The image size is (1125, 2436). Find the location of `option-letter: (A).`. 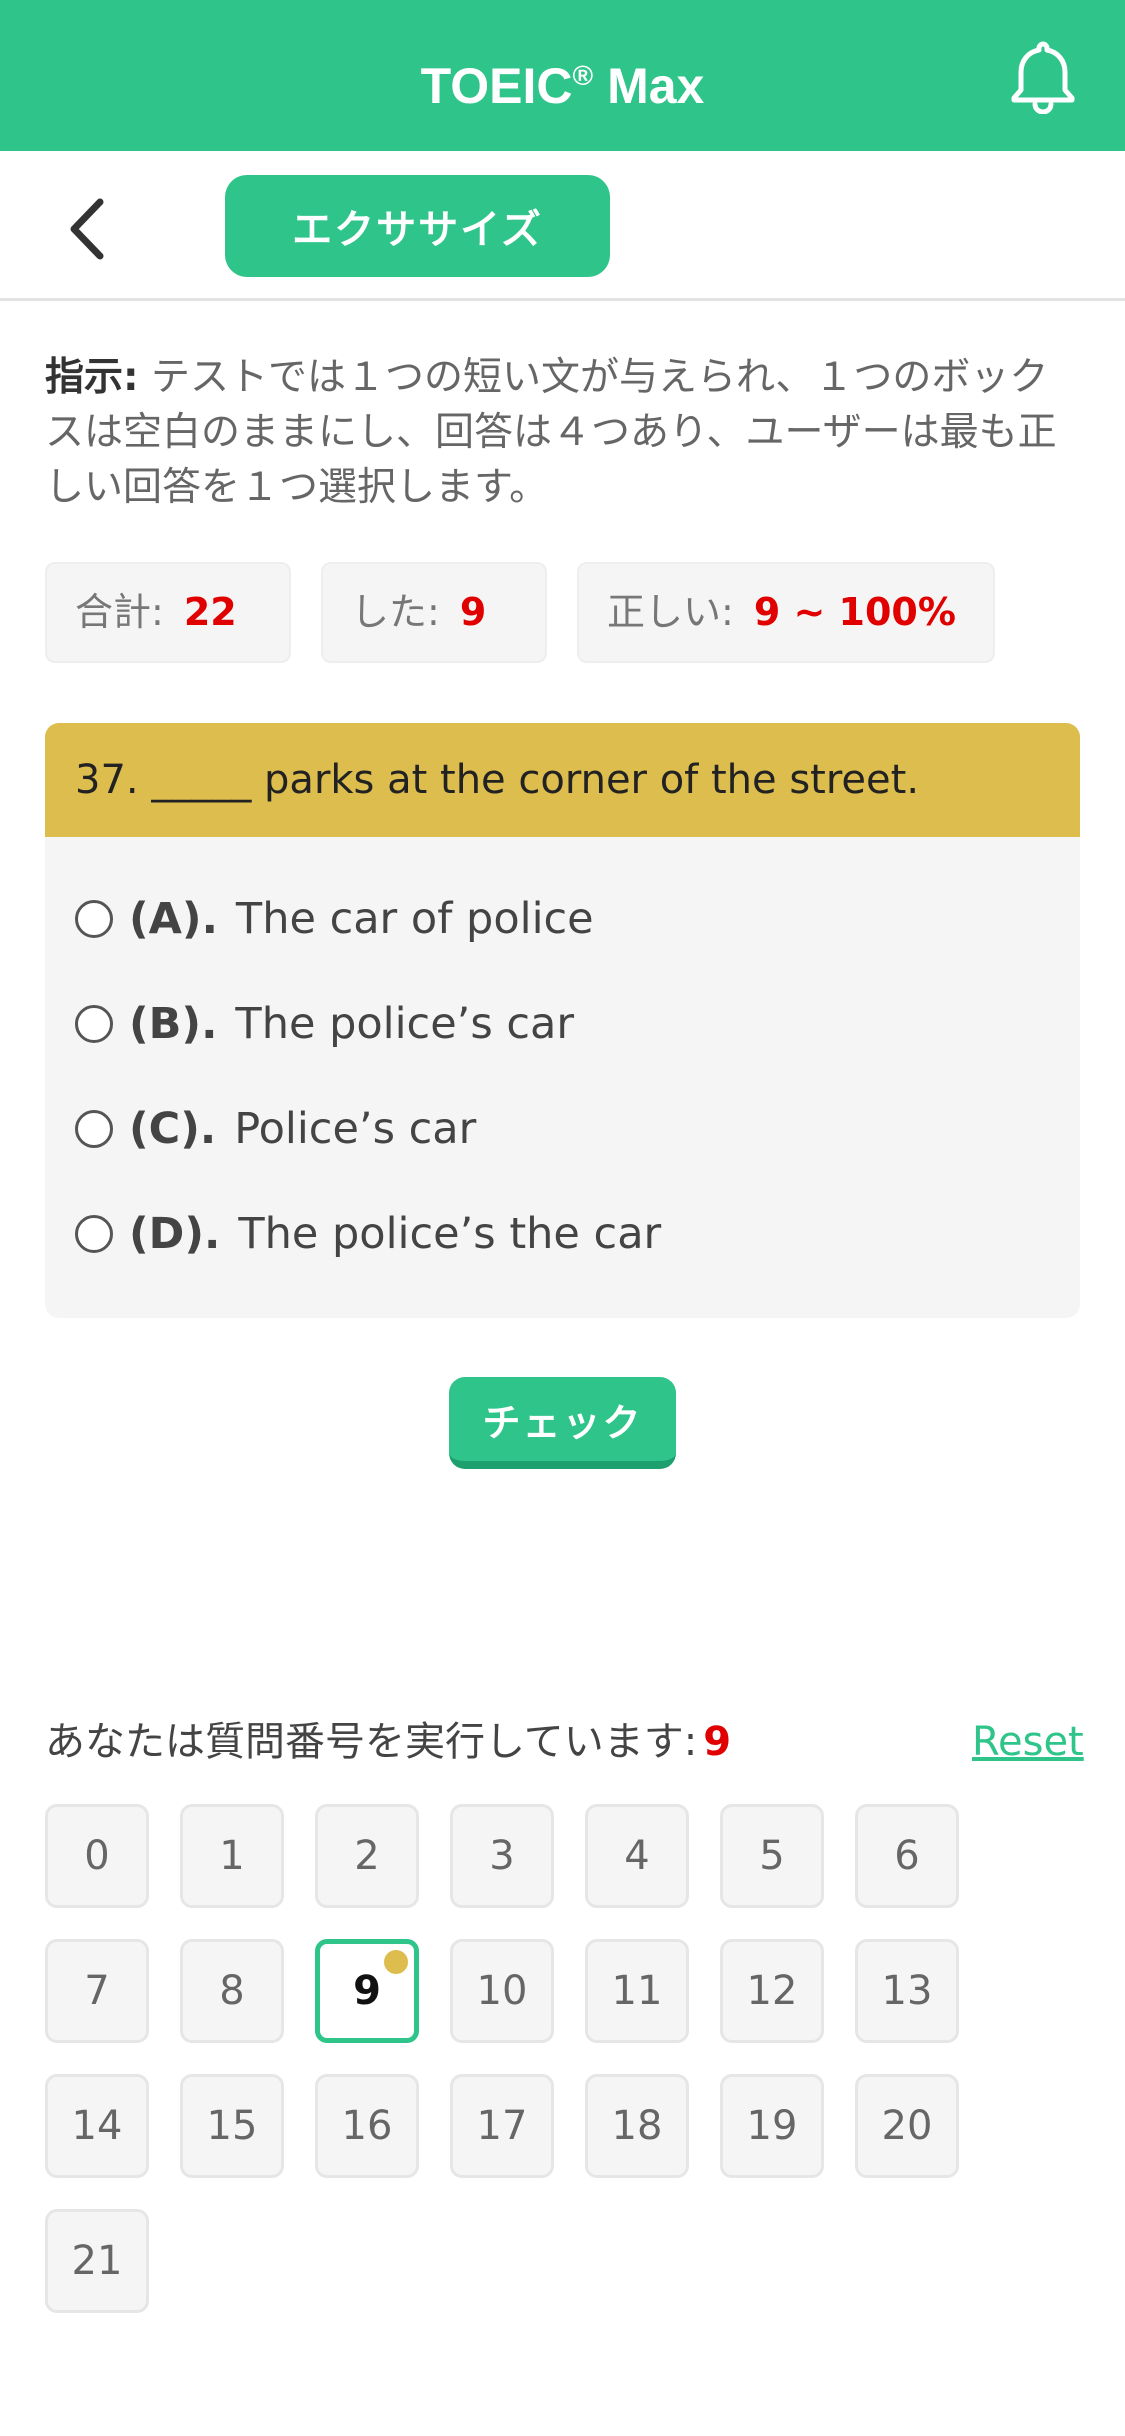

option-letter: (A). is located at coordinates (173, 919).